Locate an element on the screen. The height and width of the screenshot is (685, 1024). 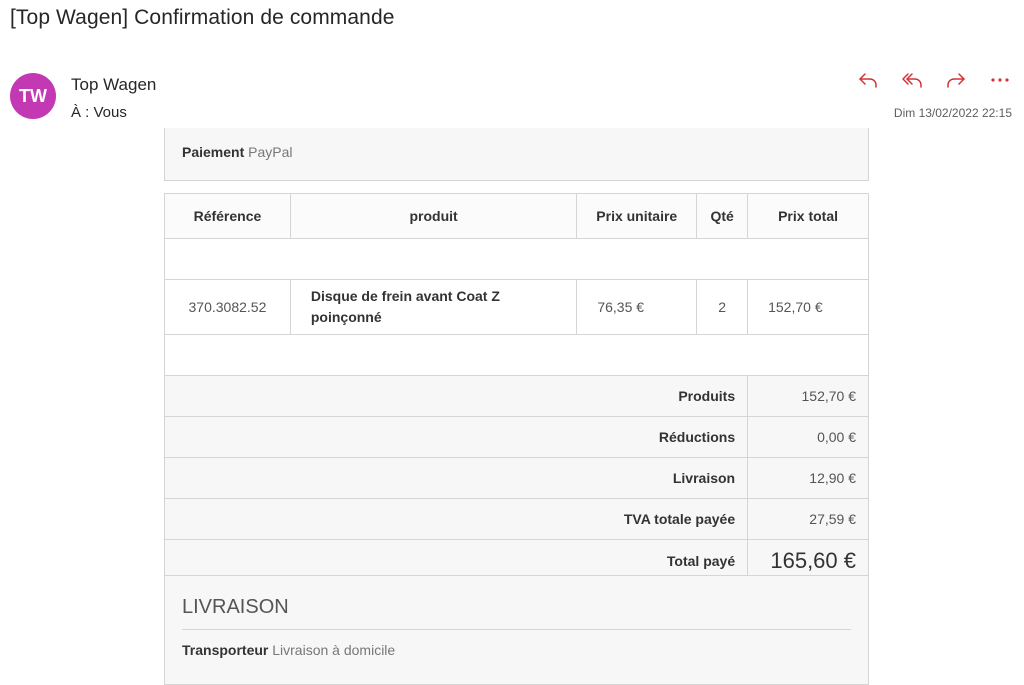
header-total-price: Prix total is located at coordinates (808, 216).